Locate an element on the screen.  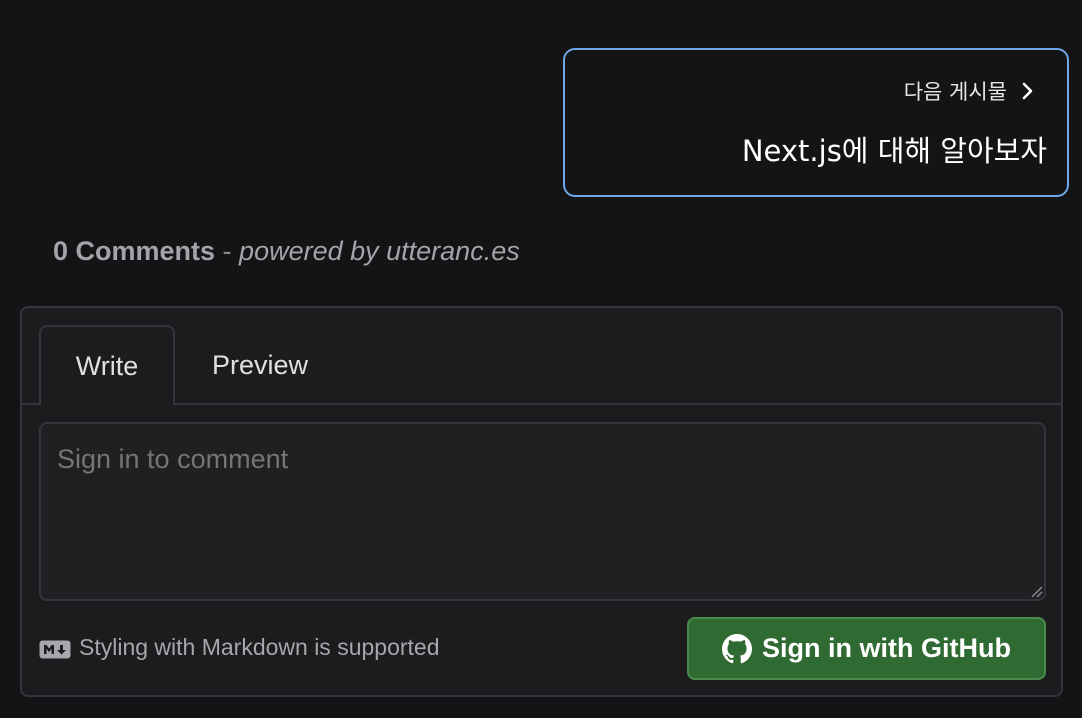
github-icon is located at coordinates (737, 648).